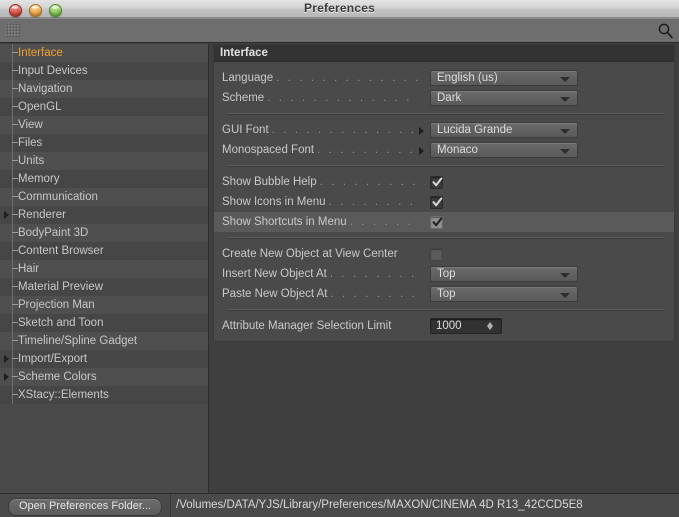 The height and width of the screenshot is (517, 679). I want to click on dropdown-value: Top, so click(446, 294).